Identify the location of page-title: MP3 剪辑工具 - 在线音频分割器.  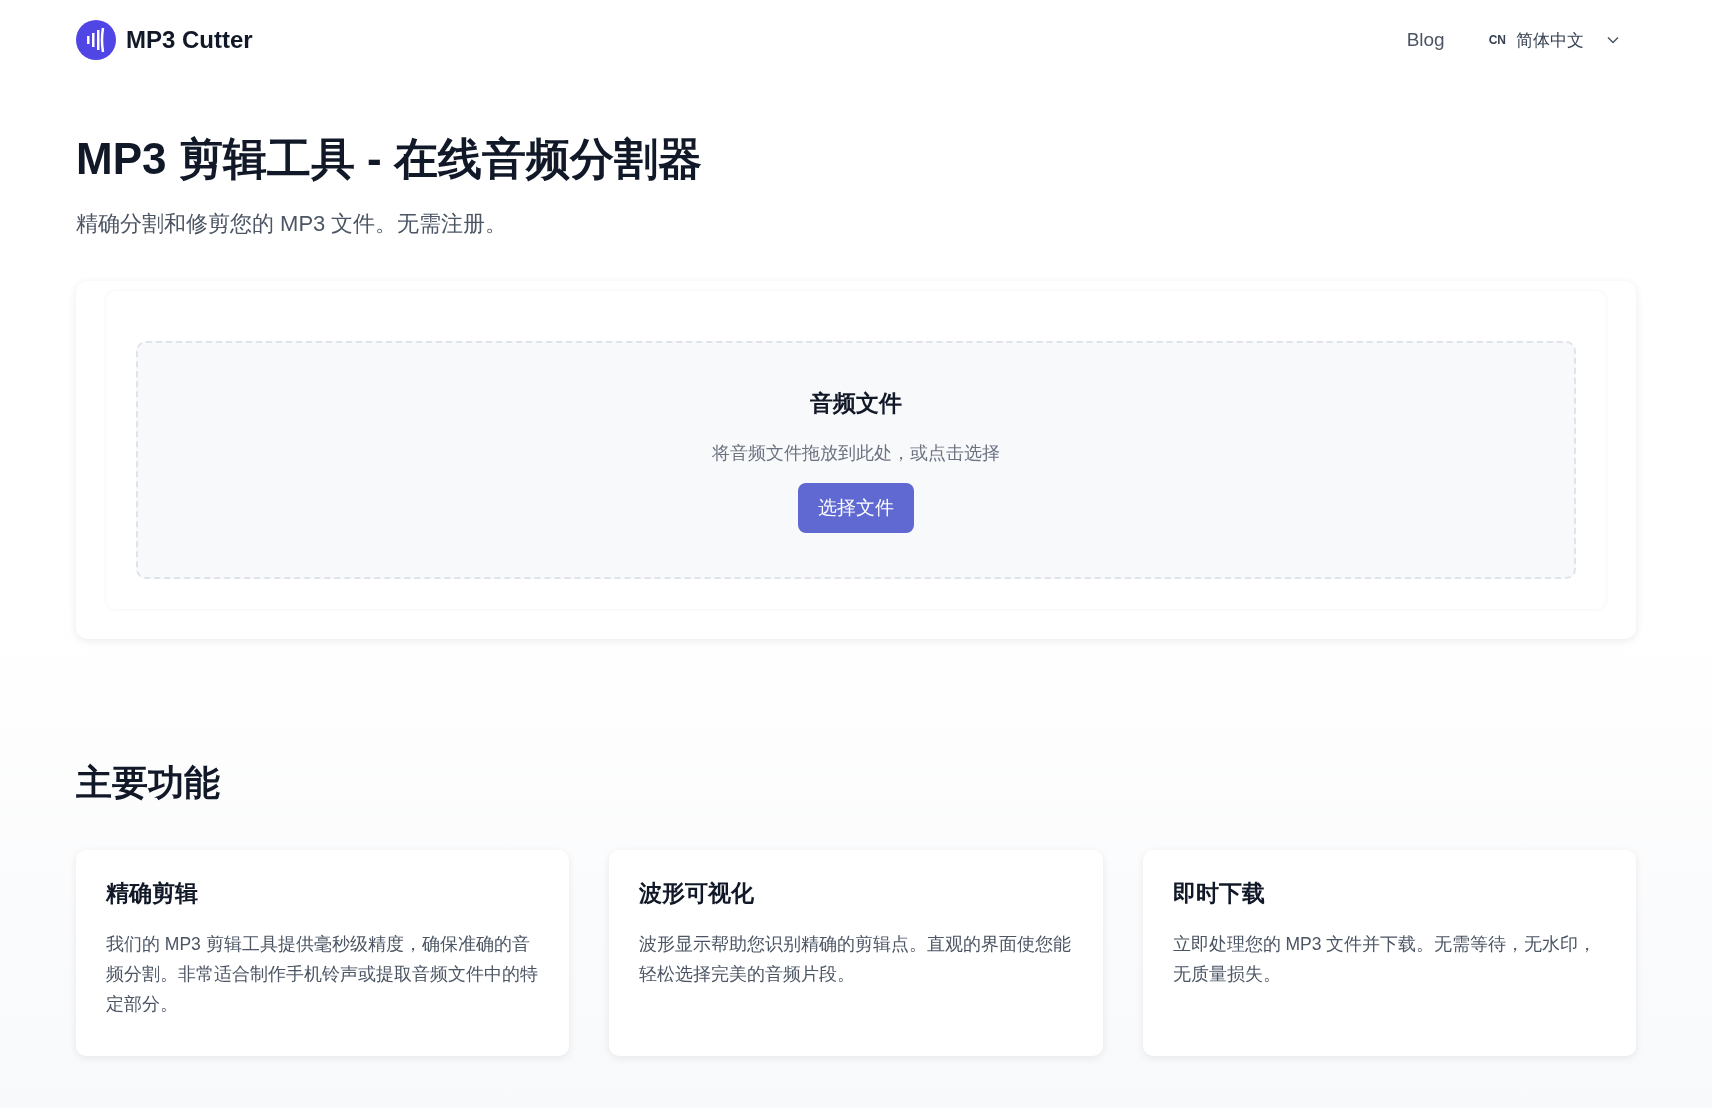
(389, 159).